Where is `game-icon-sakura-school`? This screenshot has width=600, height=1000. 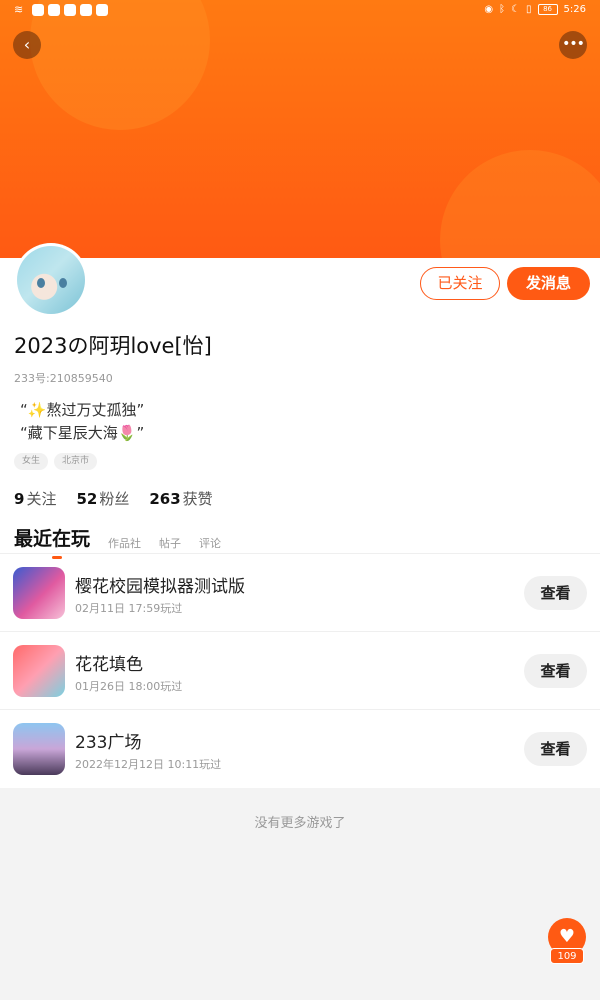 game-icon-sakura-school is located at coordinates (39, 593).